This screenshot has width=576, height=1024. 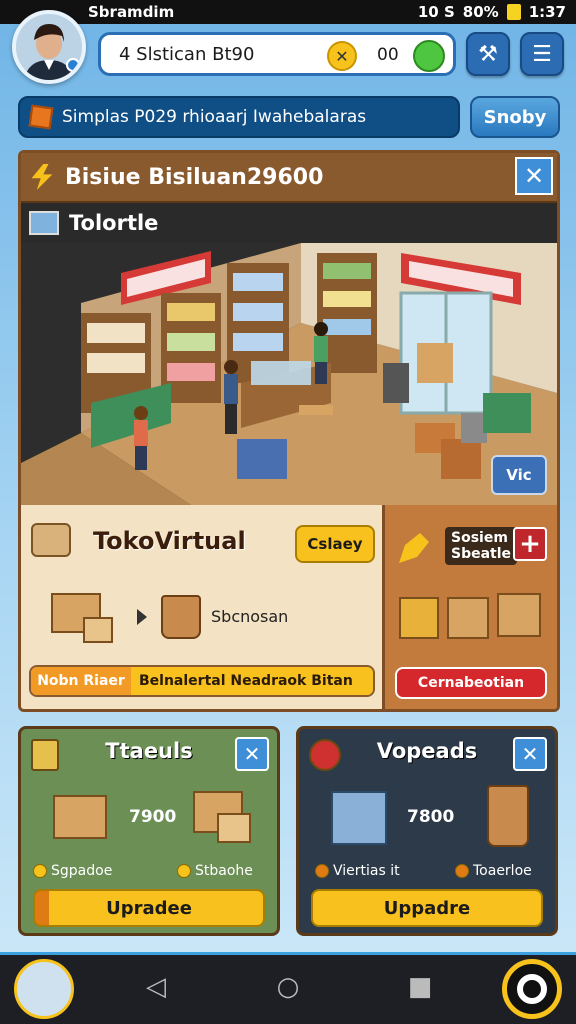 I want to click on settings-icon, so click(x=532, y=989).